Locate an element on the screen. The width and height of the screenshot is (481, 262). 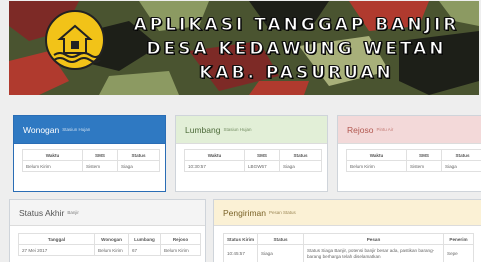
panel-title: Status Akhir is located at coordinates (42, 212).